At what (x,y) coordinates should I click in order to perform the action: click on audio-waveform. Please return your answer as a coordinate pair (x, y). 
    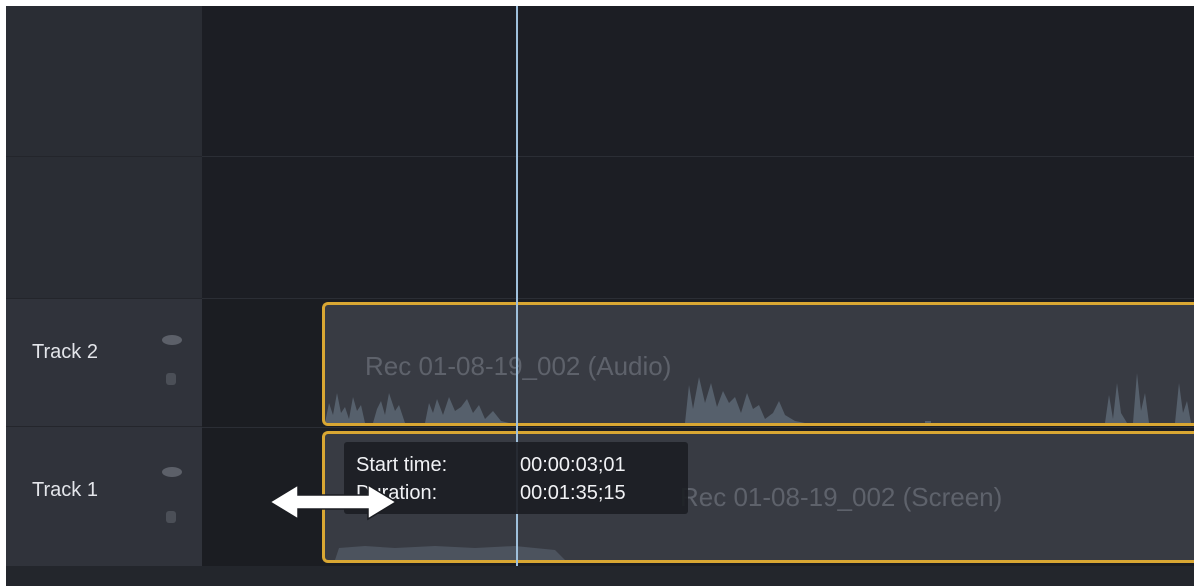
    Looking at the image, I should click on (758, 398).